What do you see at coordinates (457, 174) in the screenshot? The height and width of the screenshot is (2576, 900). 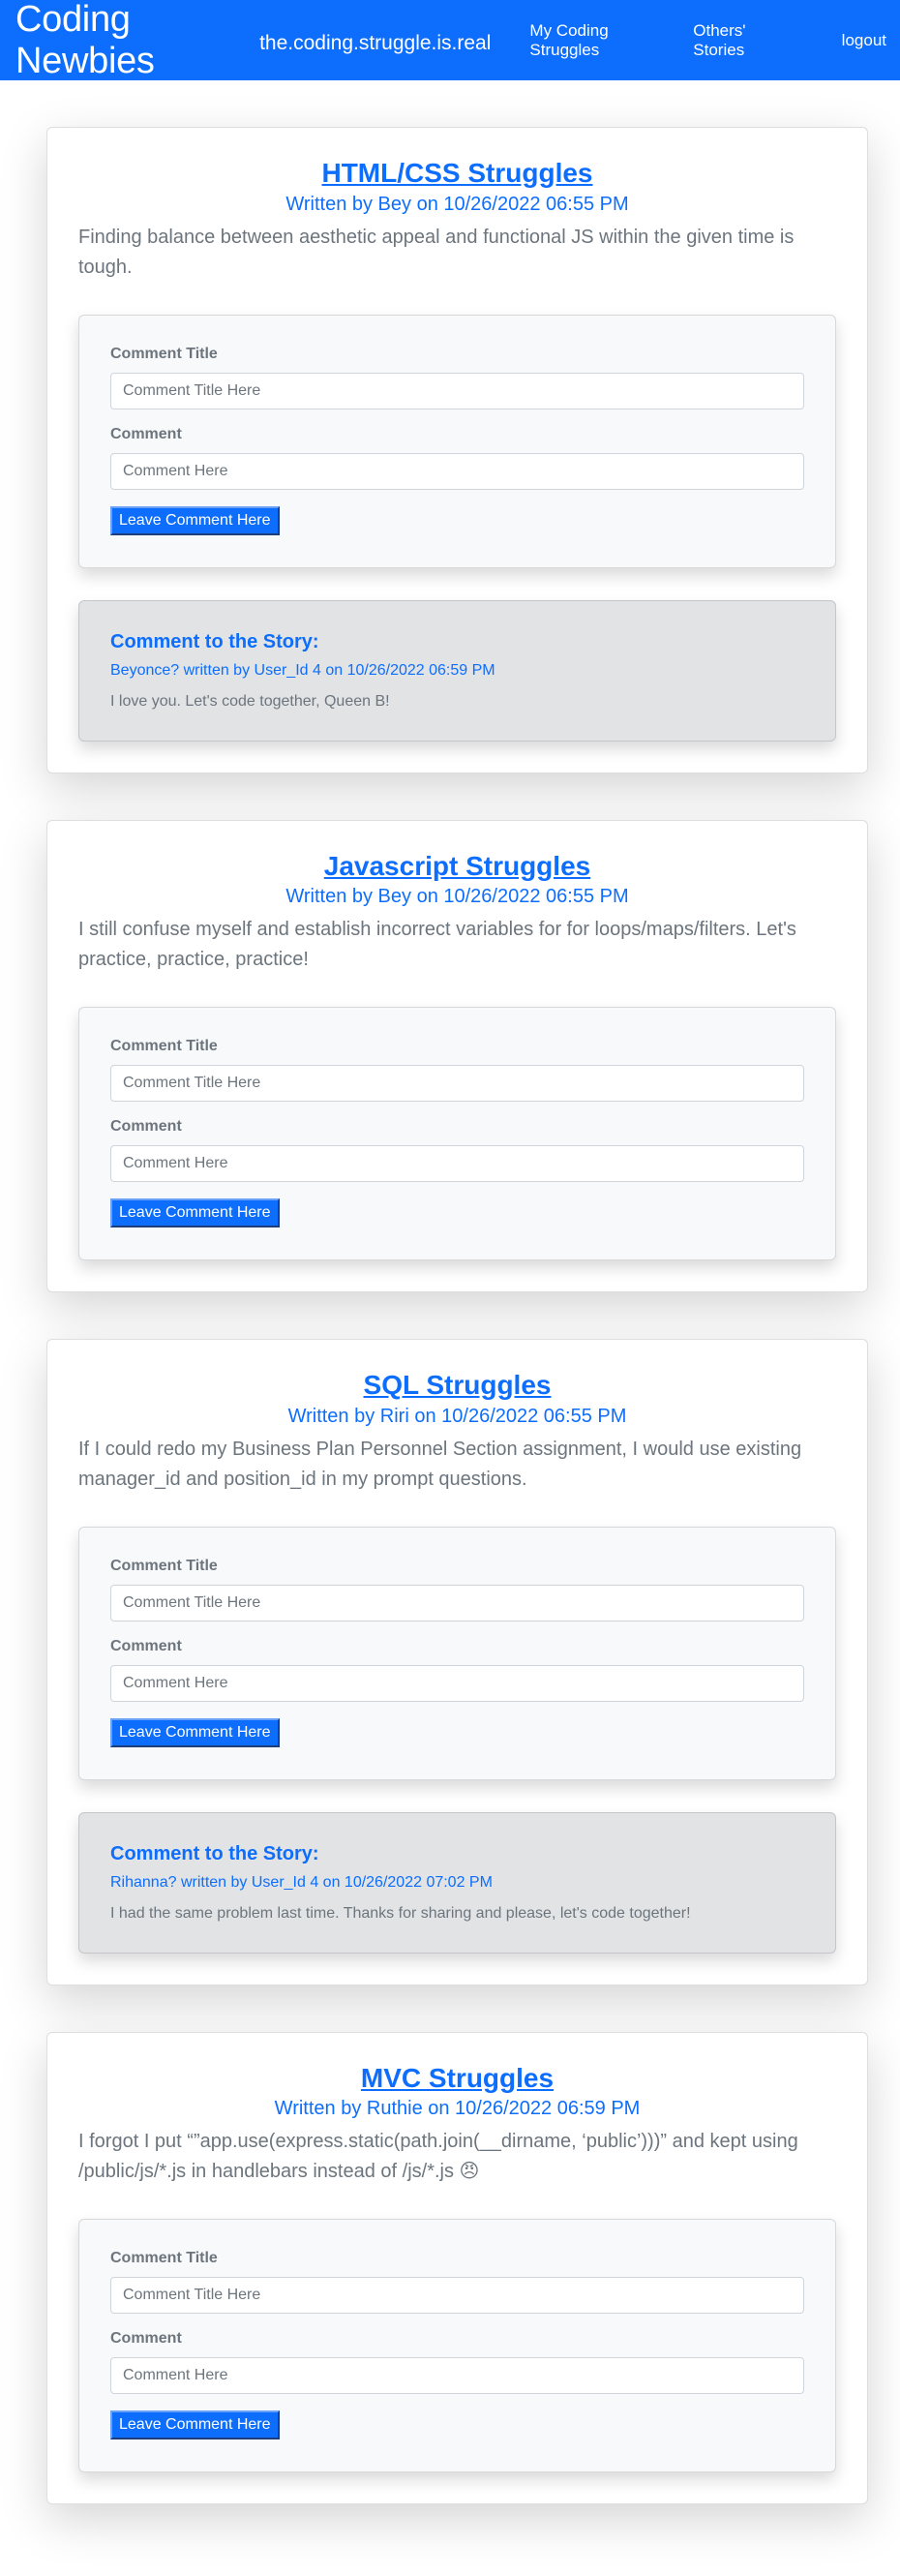 I see `post-title-link: HTML/CSS Struggles` at bounding box center [457, 174].